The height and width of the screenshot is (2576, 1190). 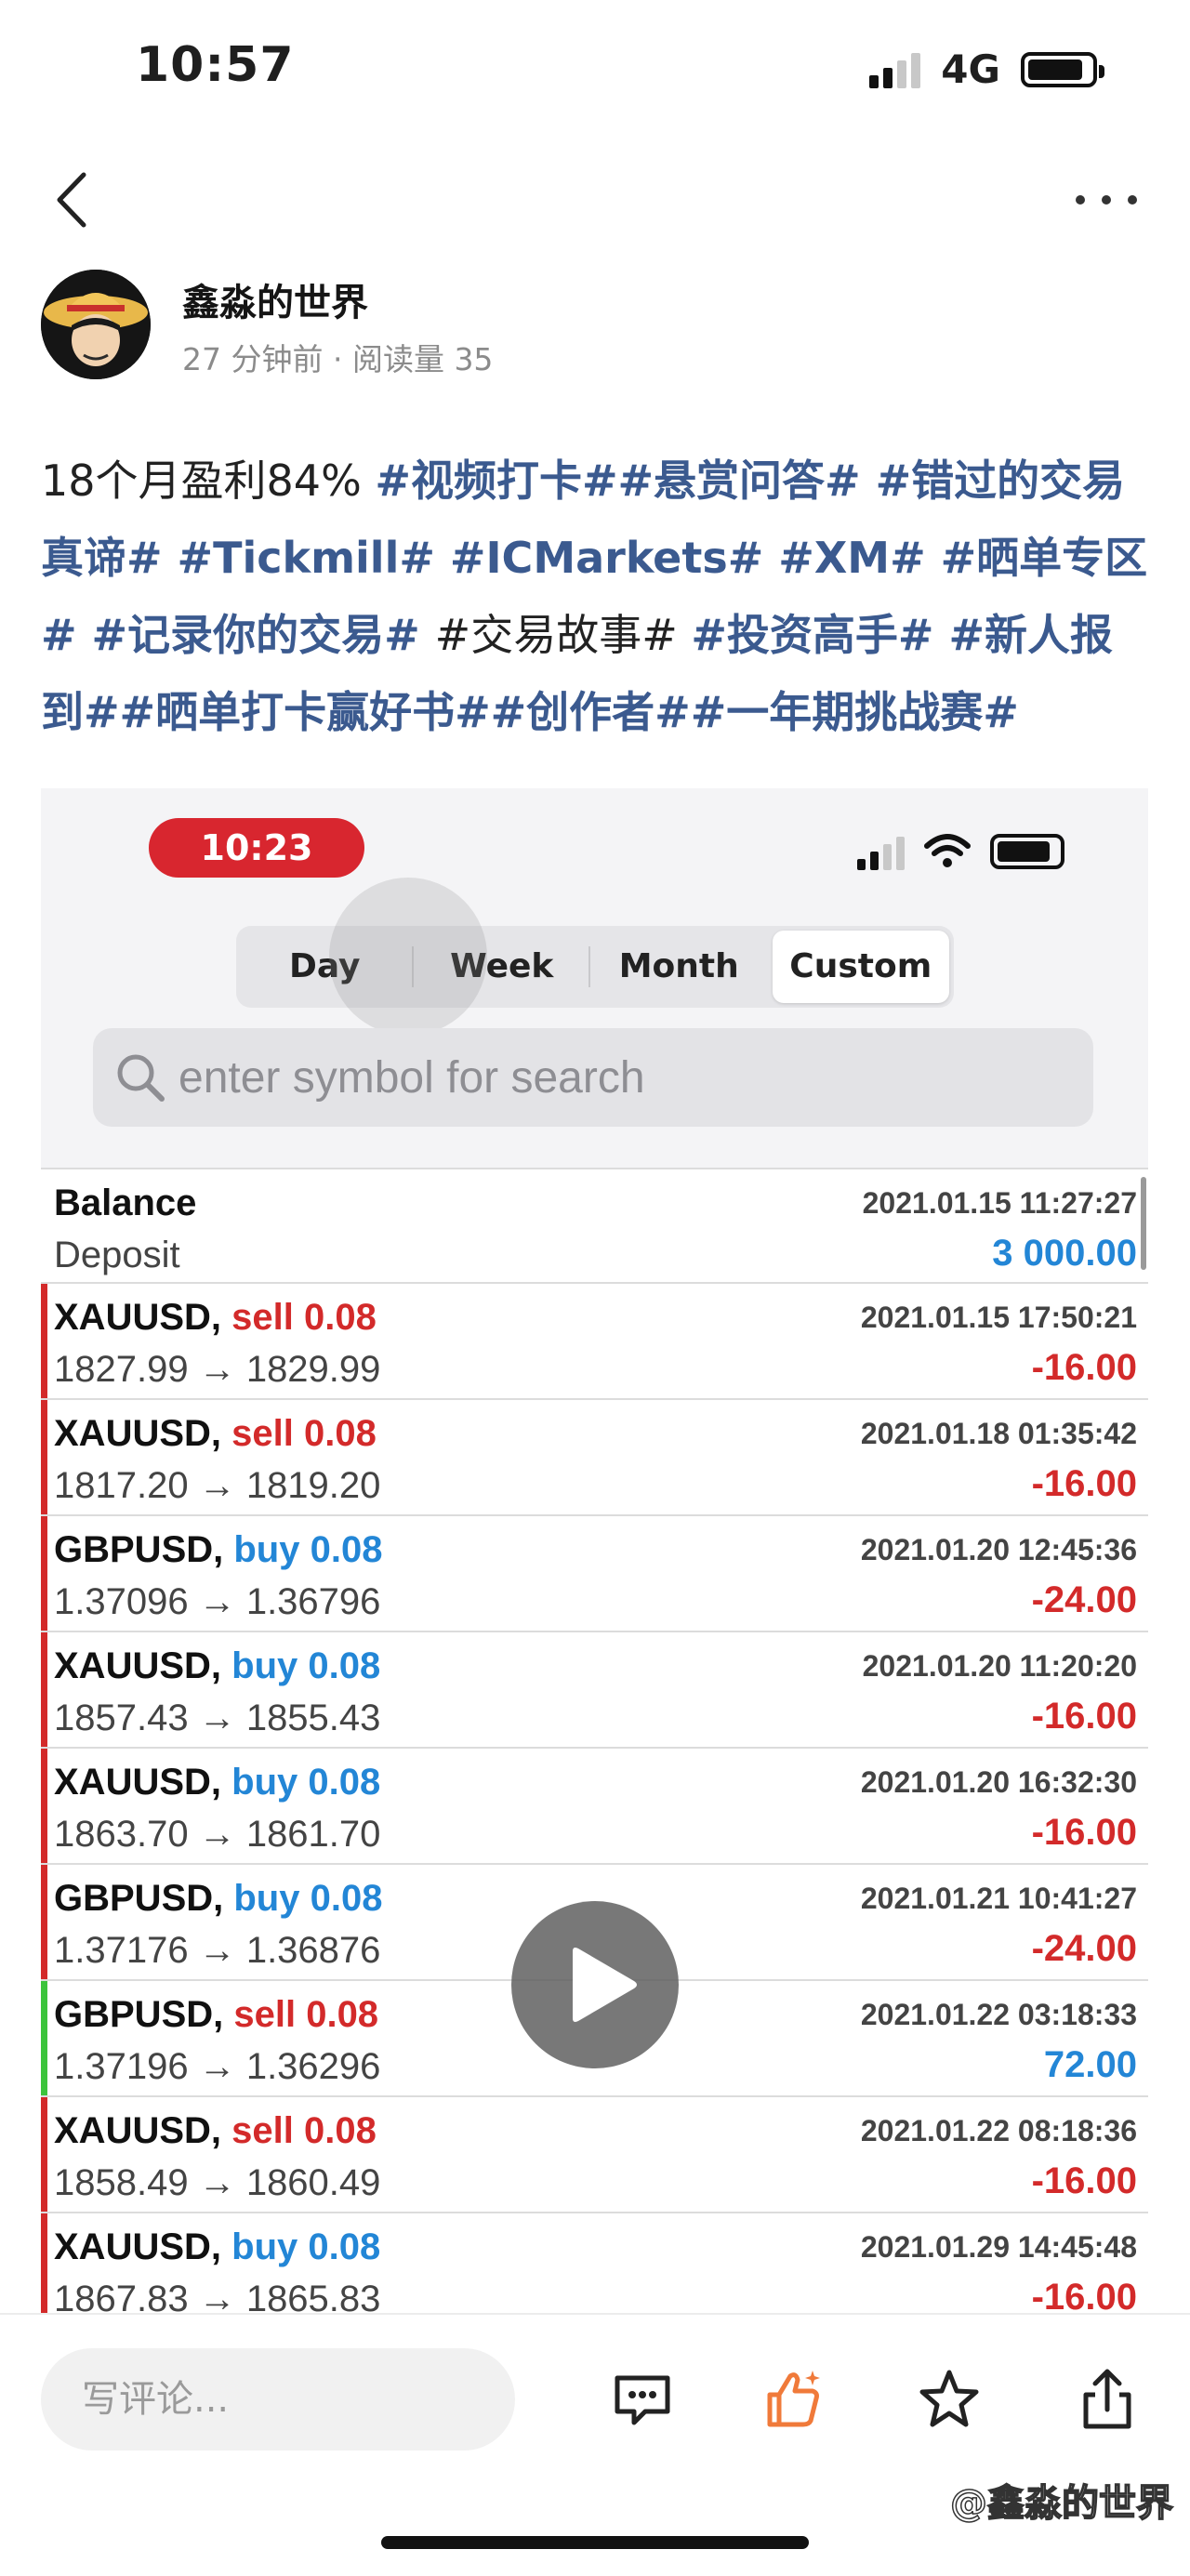 I want to click on star-icon, so click(x=949, y=2398).